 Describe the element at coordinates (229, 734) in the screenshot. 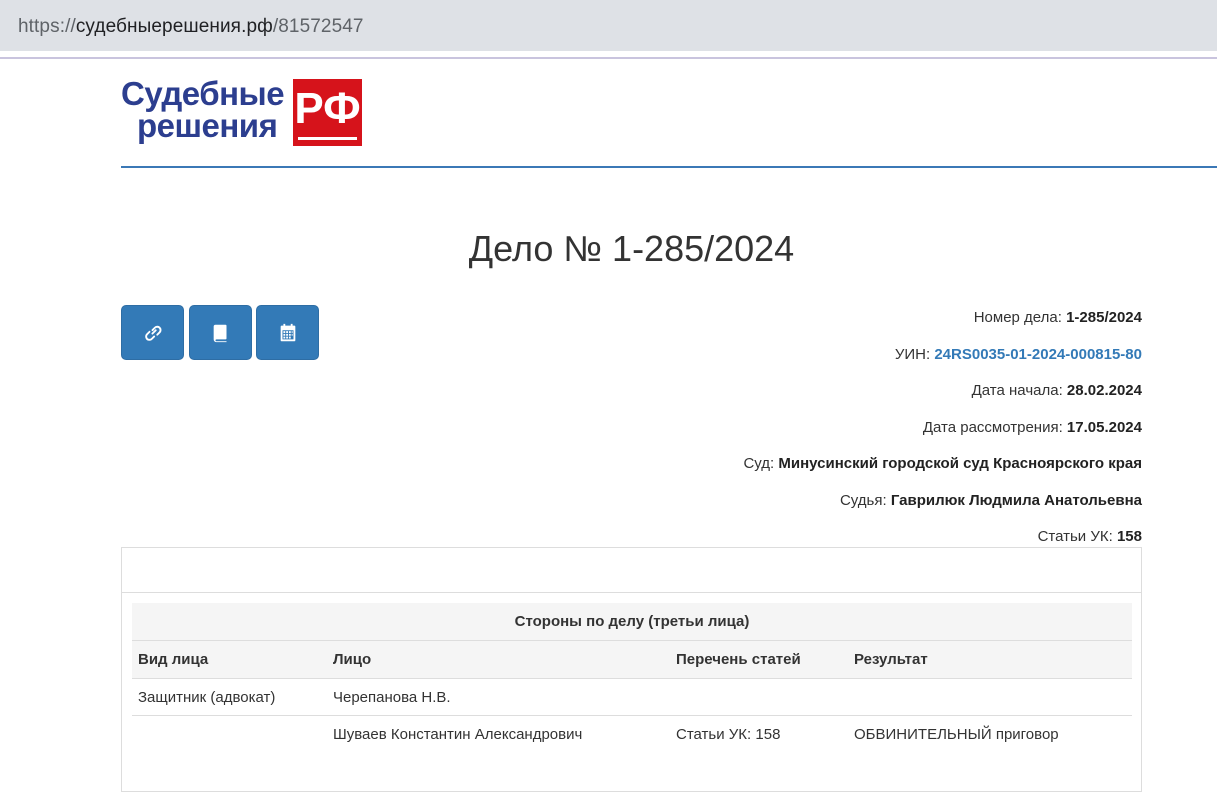

I see `cell-role` at that location.